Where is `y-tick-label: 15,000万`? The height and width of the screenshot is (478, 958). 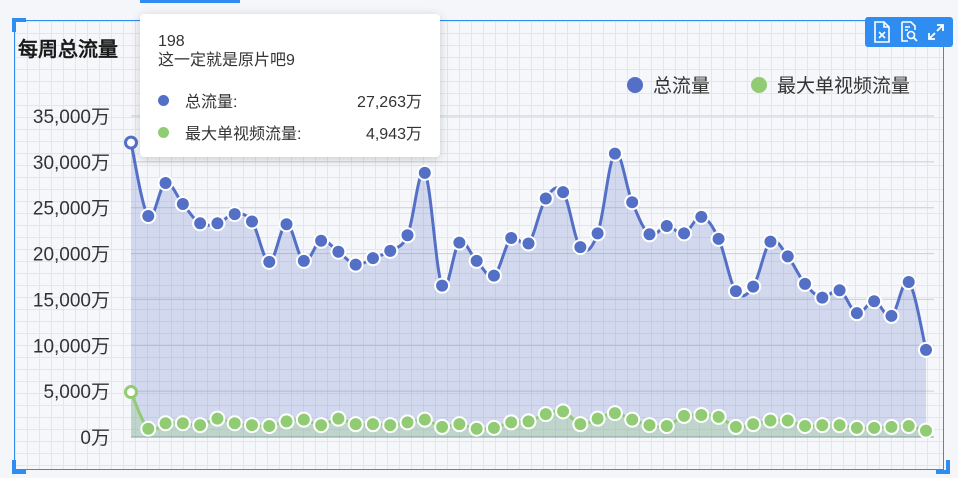
y-tick-label: 15,000万 is located at coordinates (71, 300).